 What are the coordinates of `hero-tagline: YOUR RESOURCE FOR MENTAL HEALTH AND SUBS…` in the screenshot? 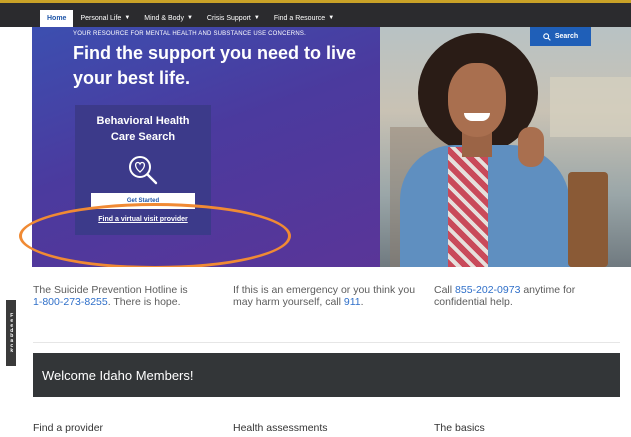 It's located at (189, 34).